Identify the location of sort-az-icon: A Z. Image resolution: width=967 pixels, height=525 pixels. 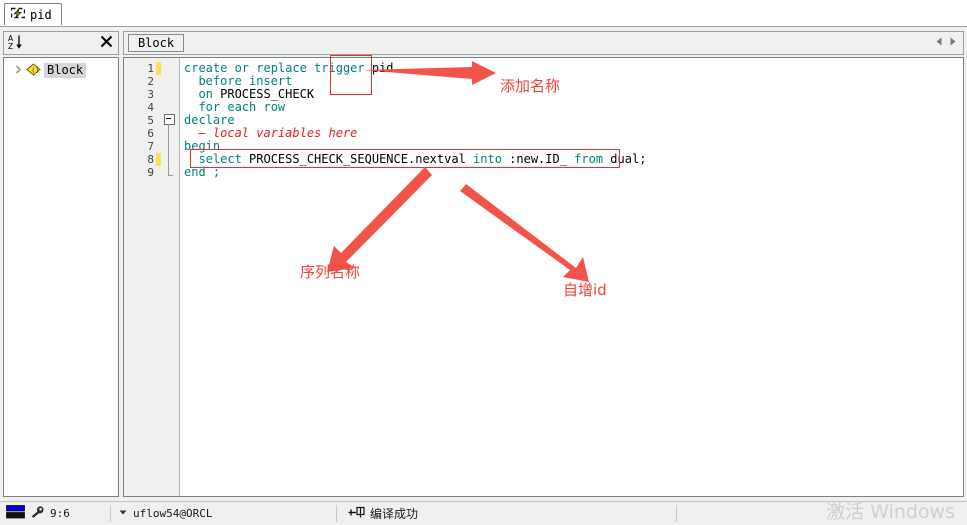
(15, 43).